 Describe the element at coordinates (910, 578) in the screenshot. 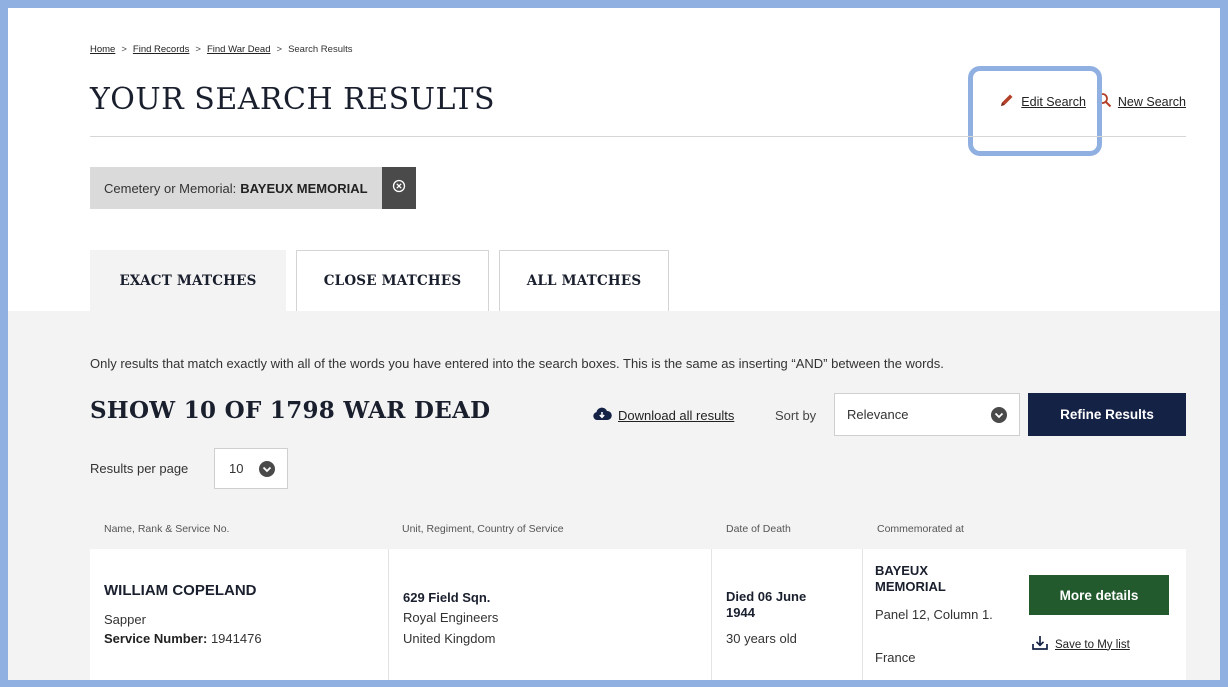

I see `memorial-name: BAYEUX MEMORIAL` at that location.